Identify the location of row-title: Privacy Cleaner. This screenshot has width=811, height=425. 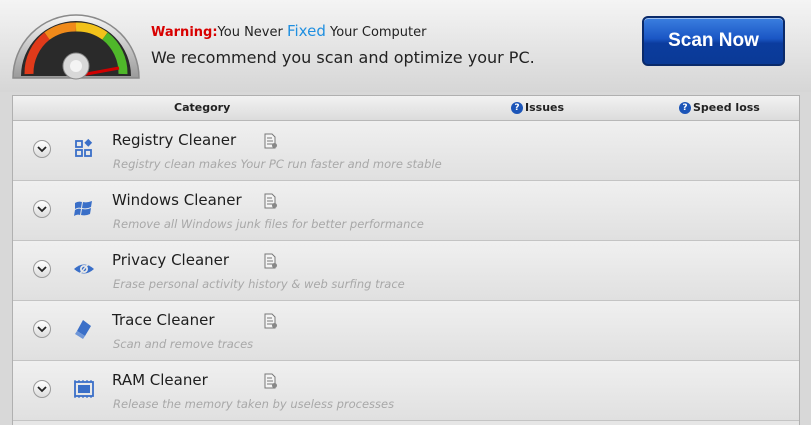
(171, 260).